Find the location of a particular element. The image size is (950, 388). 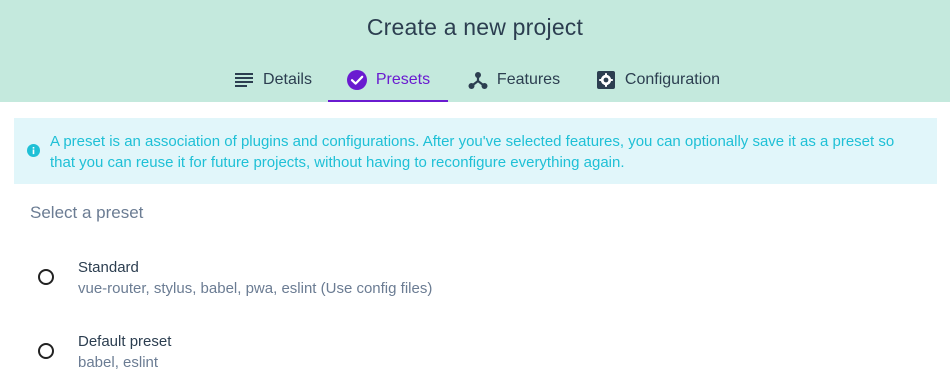

preset-option-default: Default preset babel, eslint is located at coordinates (475, 352).